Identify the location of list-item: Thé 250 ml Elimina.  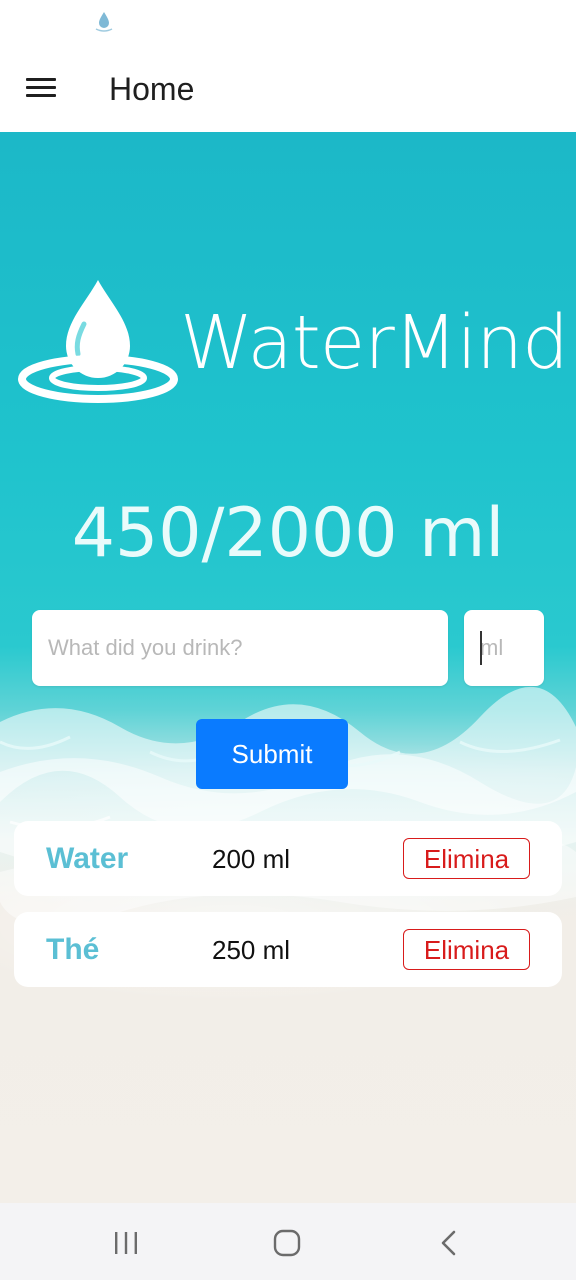
(288, 949).